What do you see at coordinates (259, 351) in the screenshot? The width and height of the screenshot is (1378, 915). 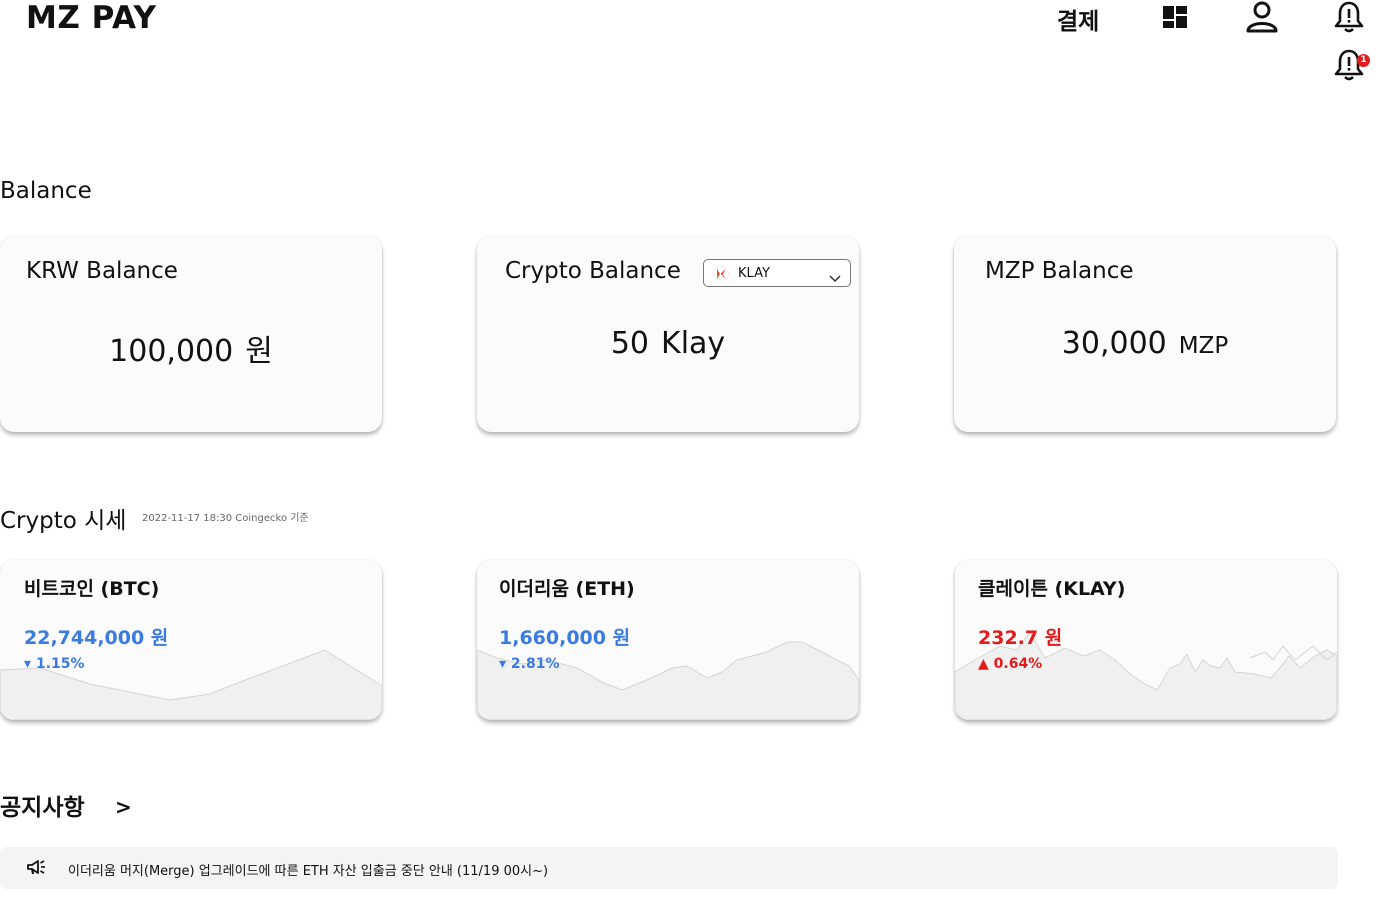 I see `krw-unit: 원` at bounding box center [259, 351].